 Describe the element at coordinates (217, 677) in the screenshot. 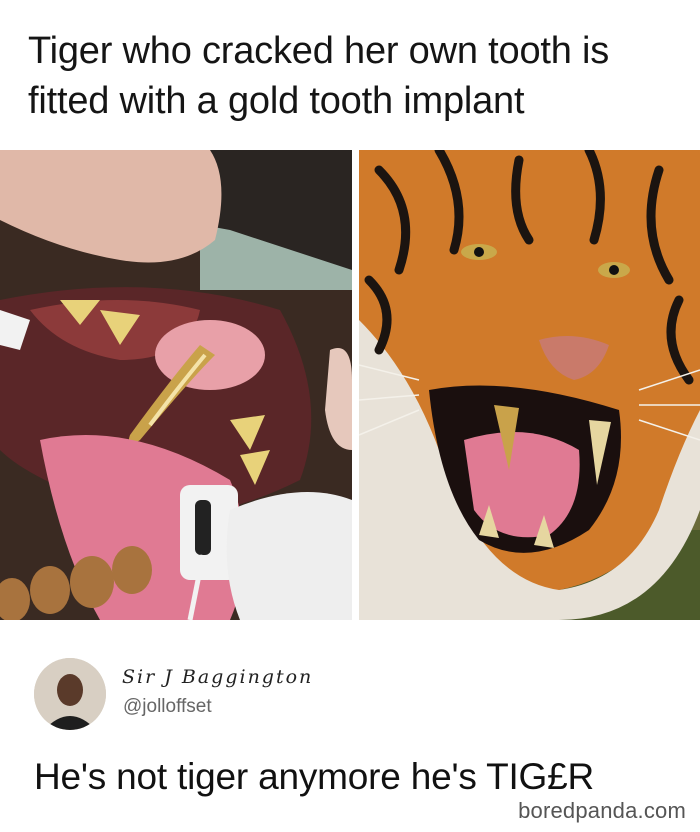

I see `tweet-display-name: Sir J Baggington` at that location.